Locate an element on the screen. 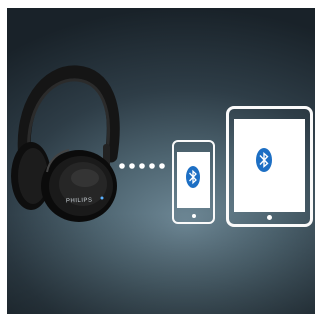 The image size is (322, 323). tablet-home-button is located at coordinates (269, 217).